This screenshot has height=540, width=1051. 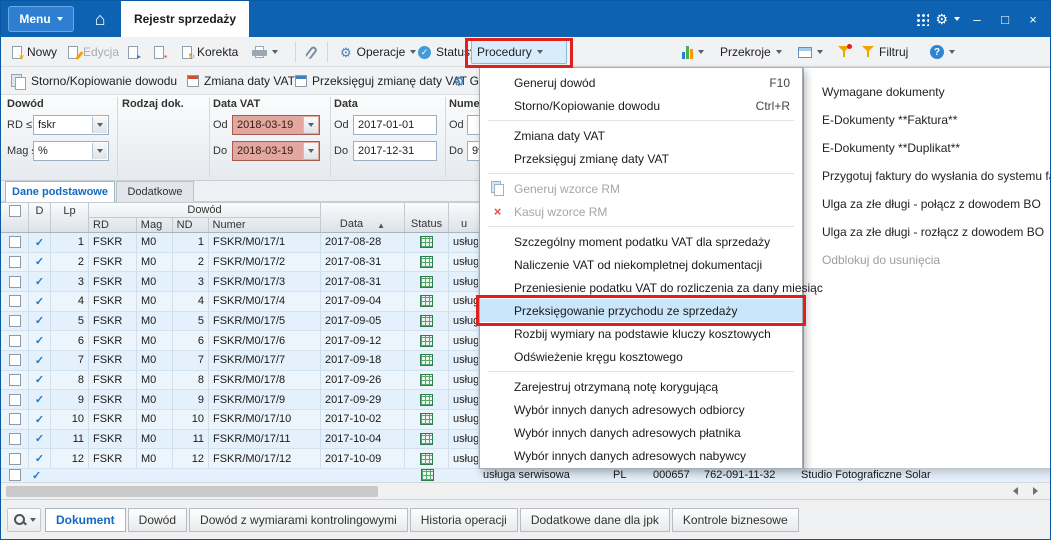 I want to click on select-all-checkbox, so click(x=14, y=211).